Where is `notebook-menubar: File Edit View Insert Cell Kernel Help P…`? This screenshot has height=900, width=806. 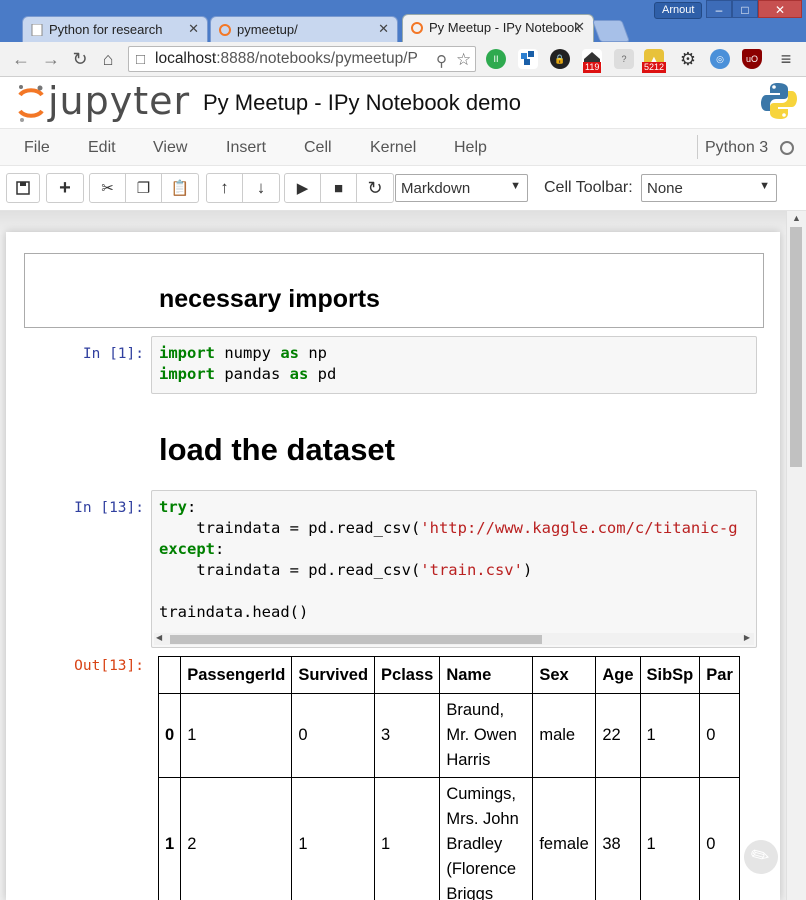 notebook-menubar: File Edit View Insert Cell Kernel Help P… is located at coordinates (403, 147).